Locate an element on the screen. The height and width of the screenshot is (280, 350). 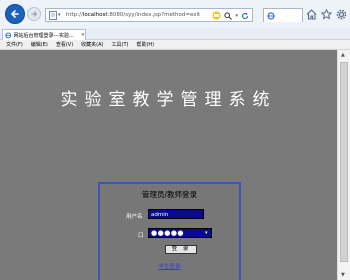
menu-file: 文件(F) is located at coordinates (14, 44).